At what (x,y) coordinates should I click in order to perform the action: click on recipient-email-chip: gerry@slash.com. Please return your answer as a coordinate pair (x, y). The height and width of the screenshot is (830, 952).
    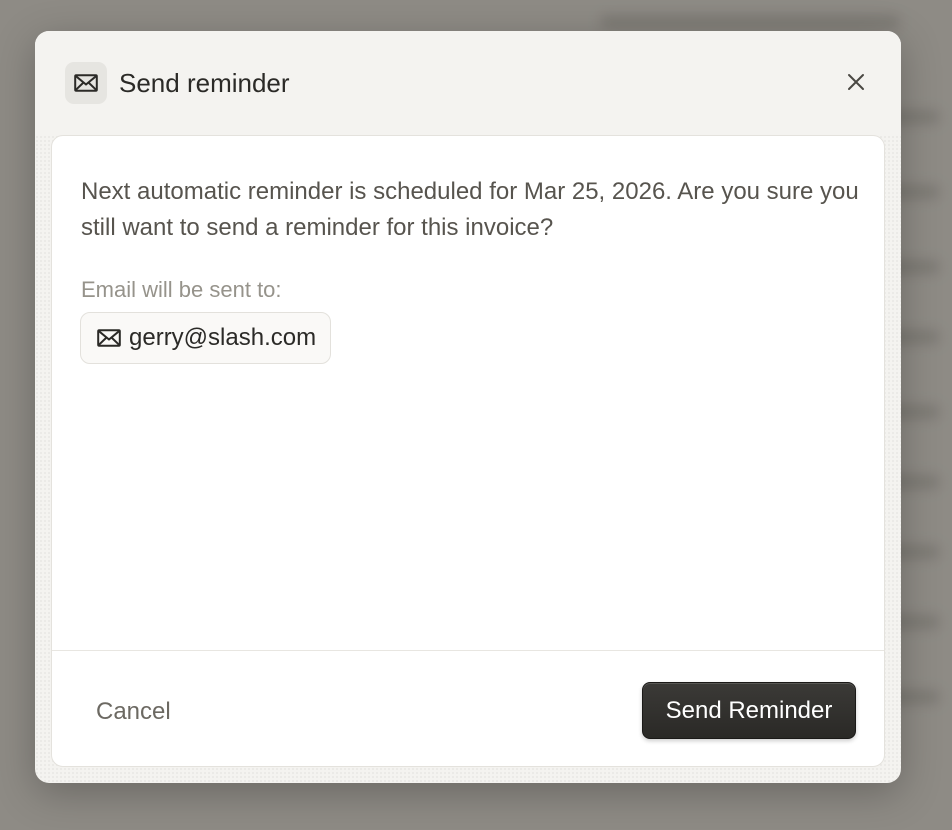
    Looking at the image, I should click on (206, 338).